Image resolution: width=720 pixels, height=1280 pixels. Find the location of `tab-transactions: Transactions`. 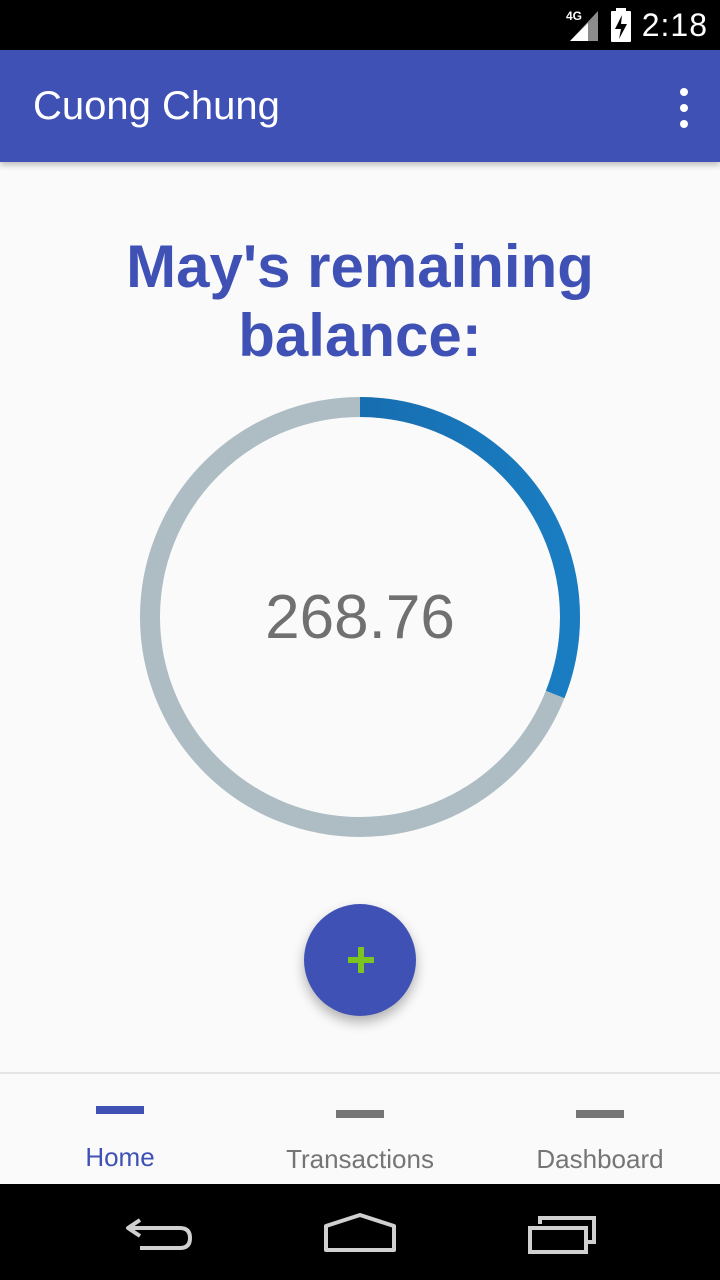

tab-transactions: Transactions is located at coordinates (360, 1130).